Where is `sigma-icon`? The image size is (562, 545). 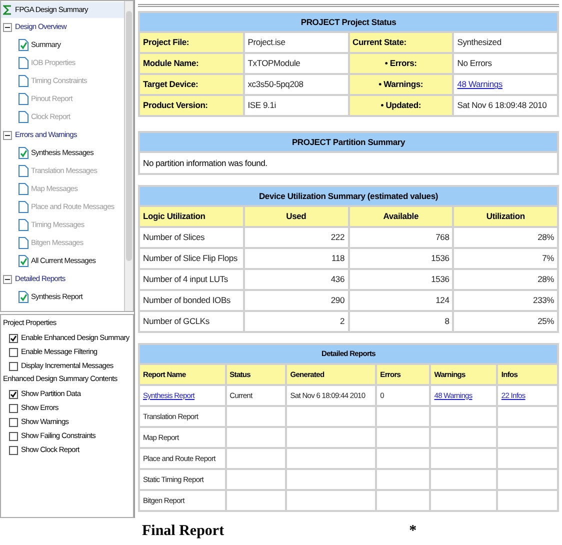 sigma-icon is located at coordinates (7, 10).